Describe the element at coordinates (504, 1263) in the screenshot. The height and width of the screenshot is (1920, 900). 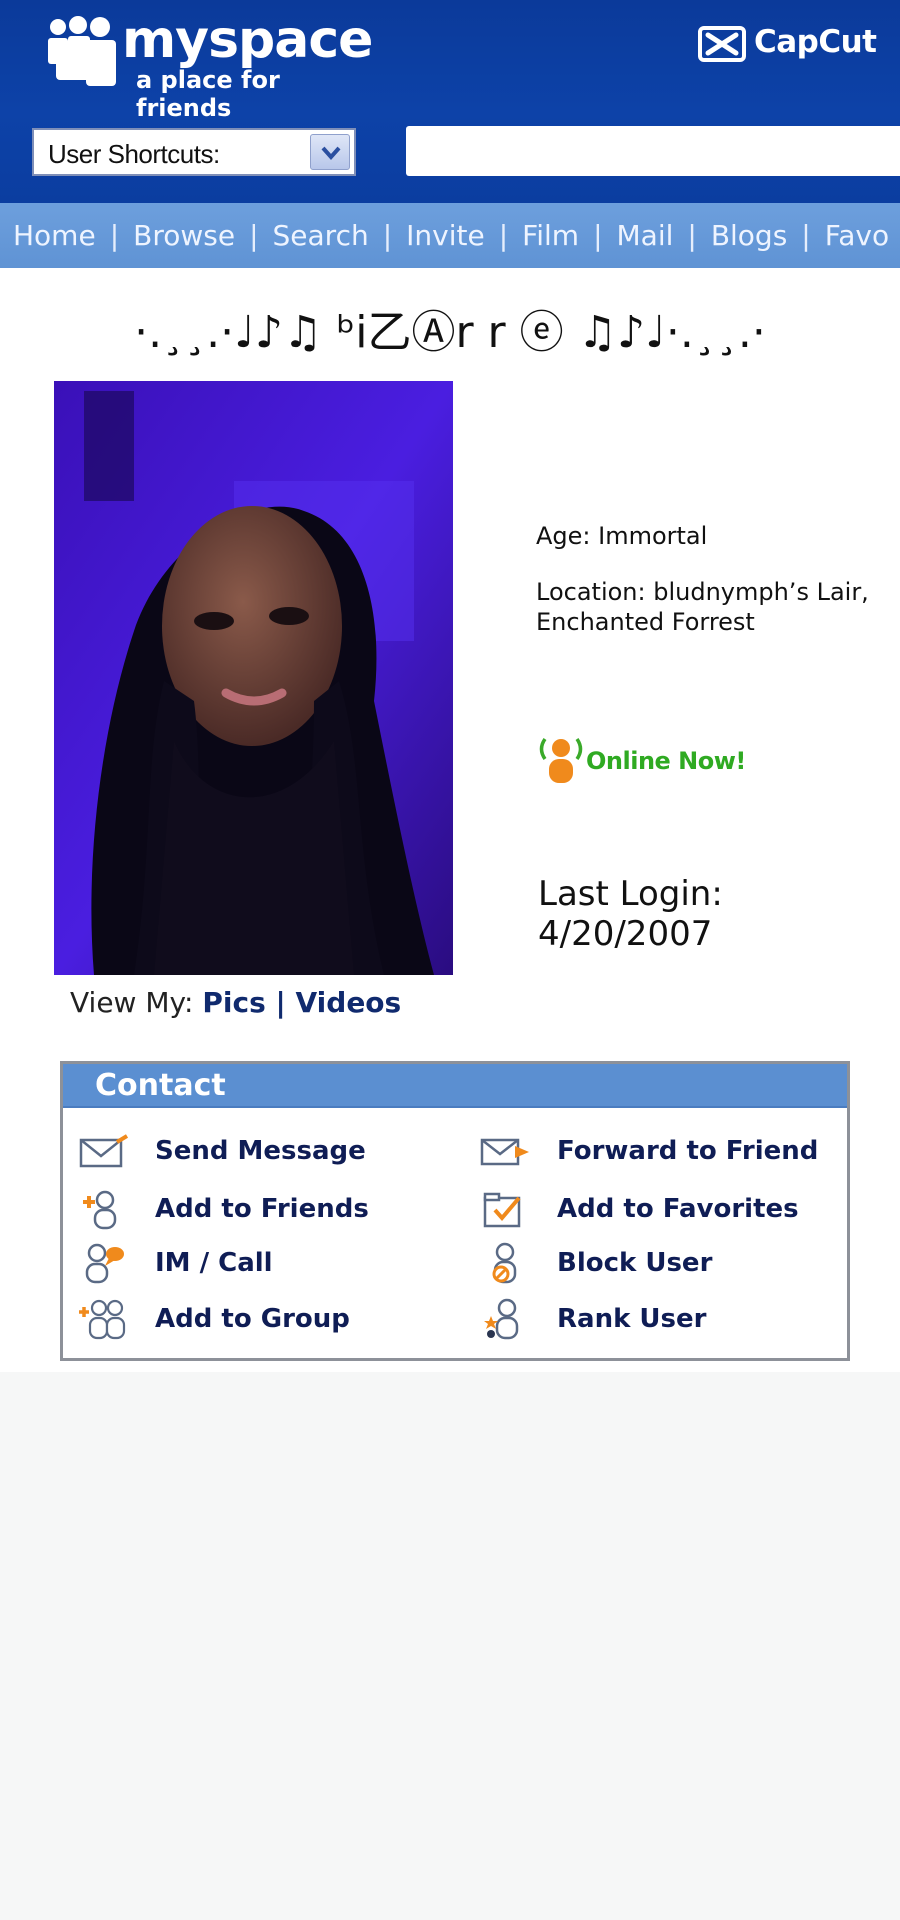
I see `block-user-icon` at that location.